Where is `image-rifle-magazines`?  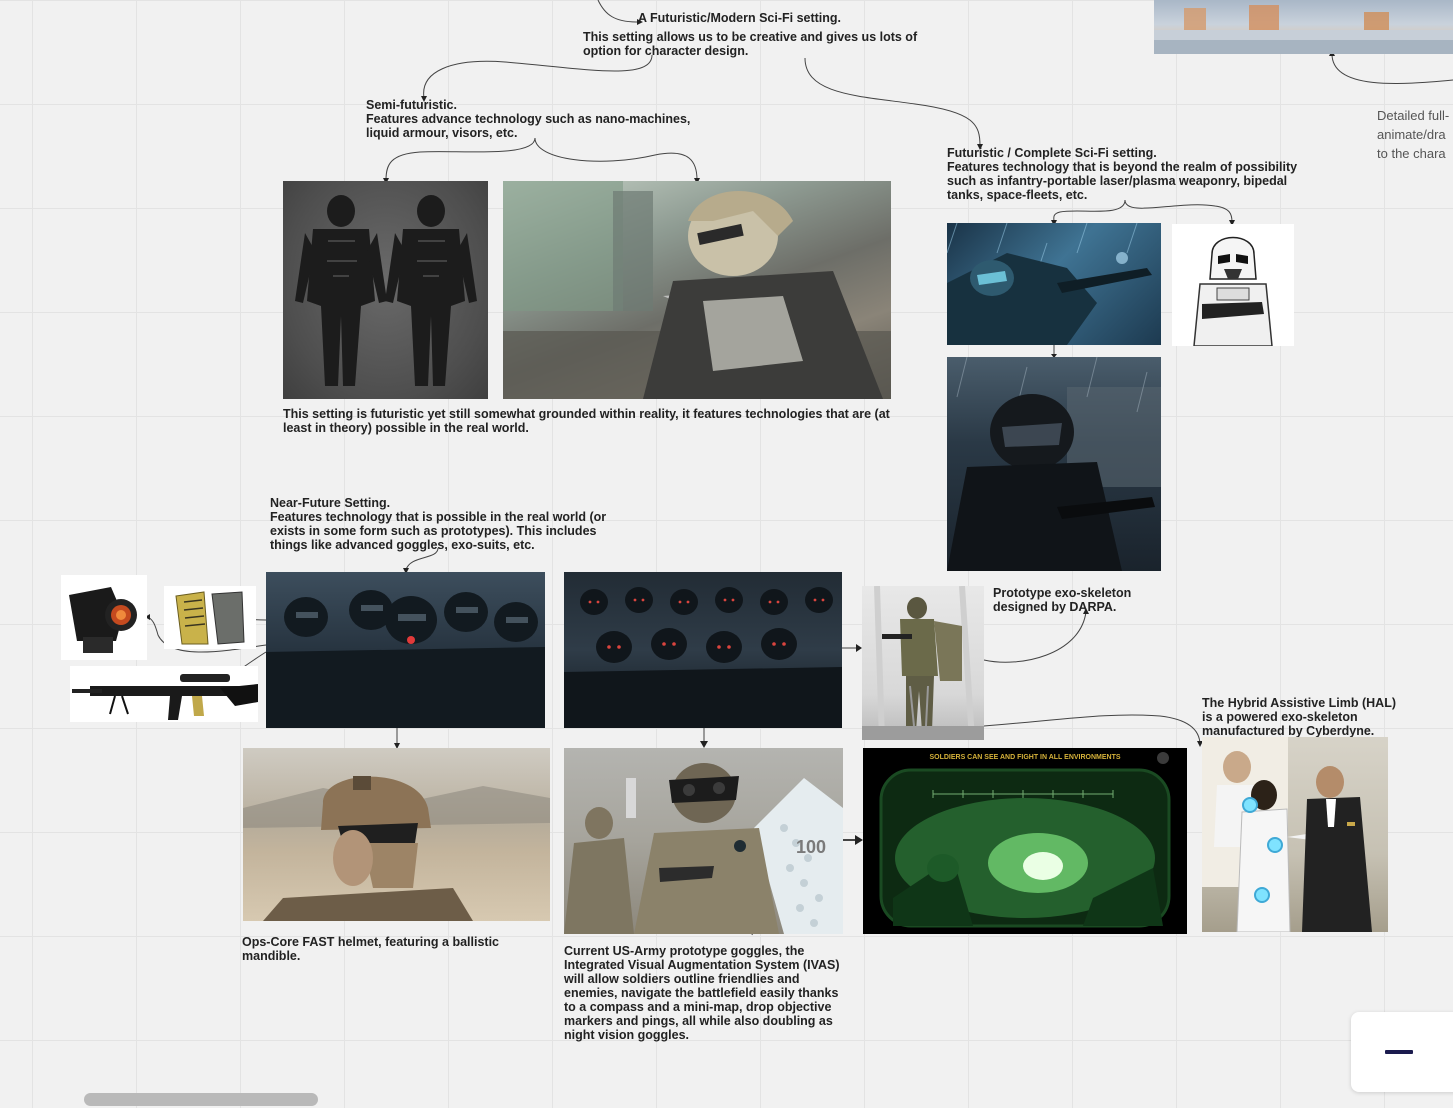
image-rifle-magazines is located at coordinates (210, 617).